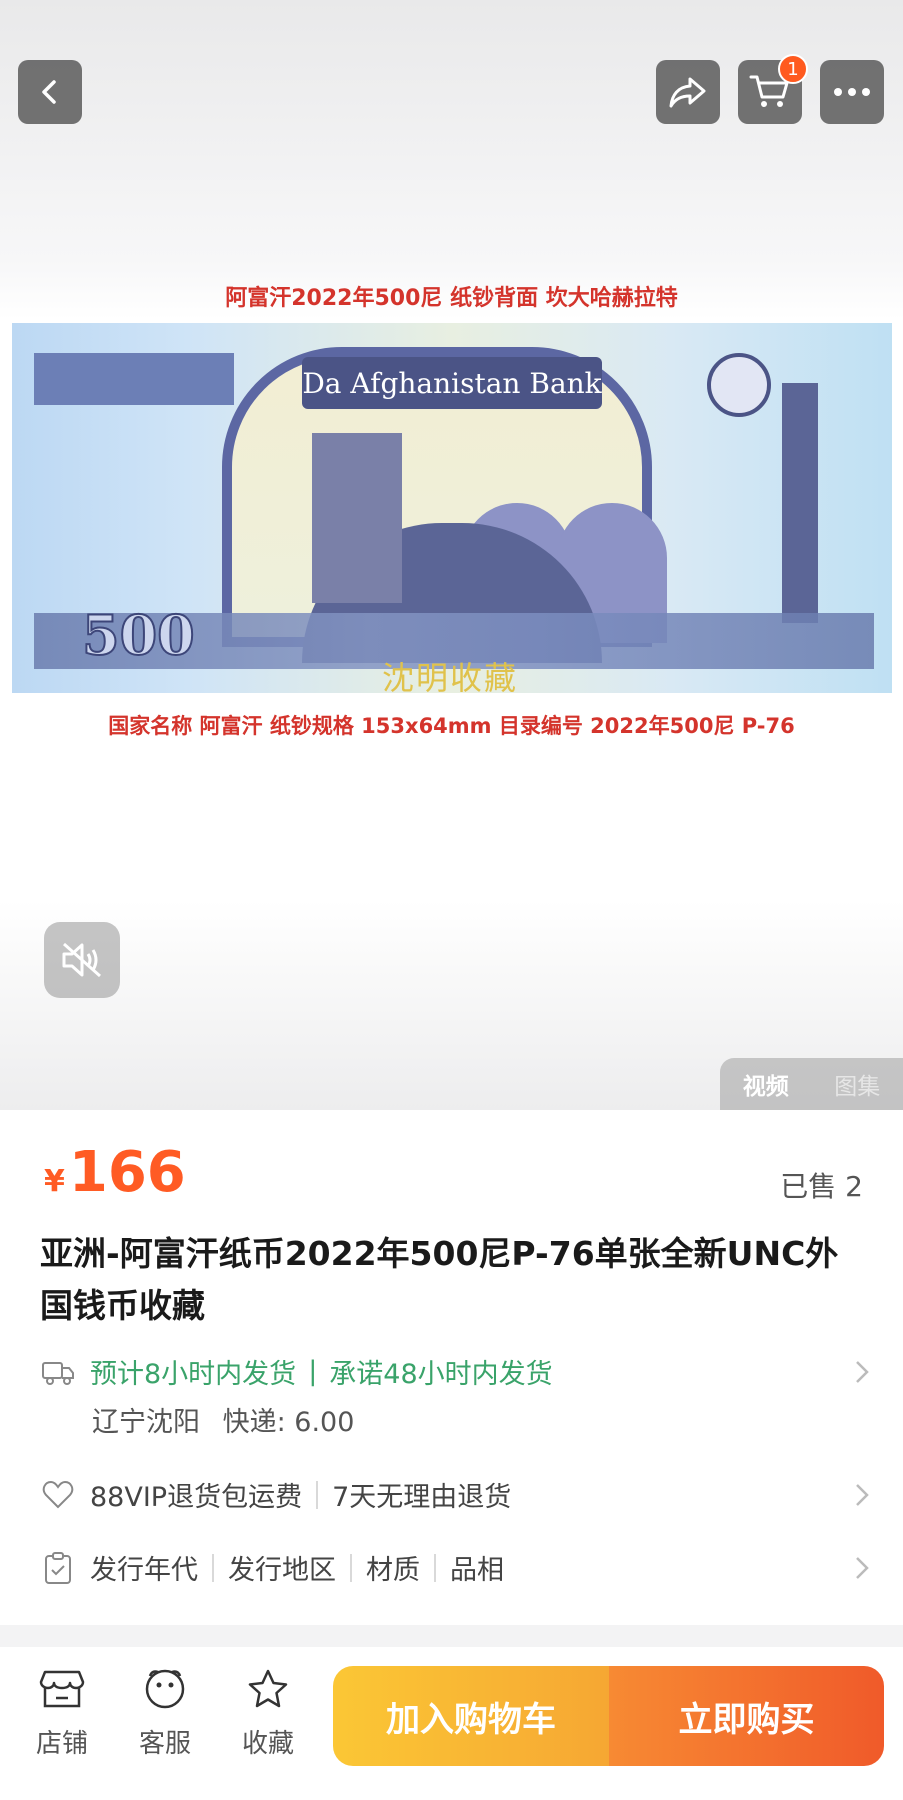 This screenshot has width=903, height=1800. I want to click on store-button: 店铺, so click(62, 1714).